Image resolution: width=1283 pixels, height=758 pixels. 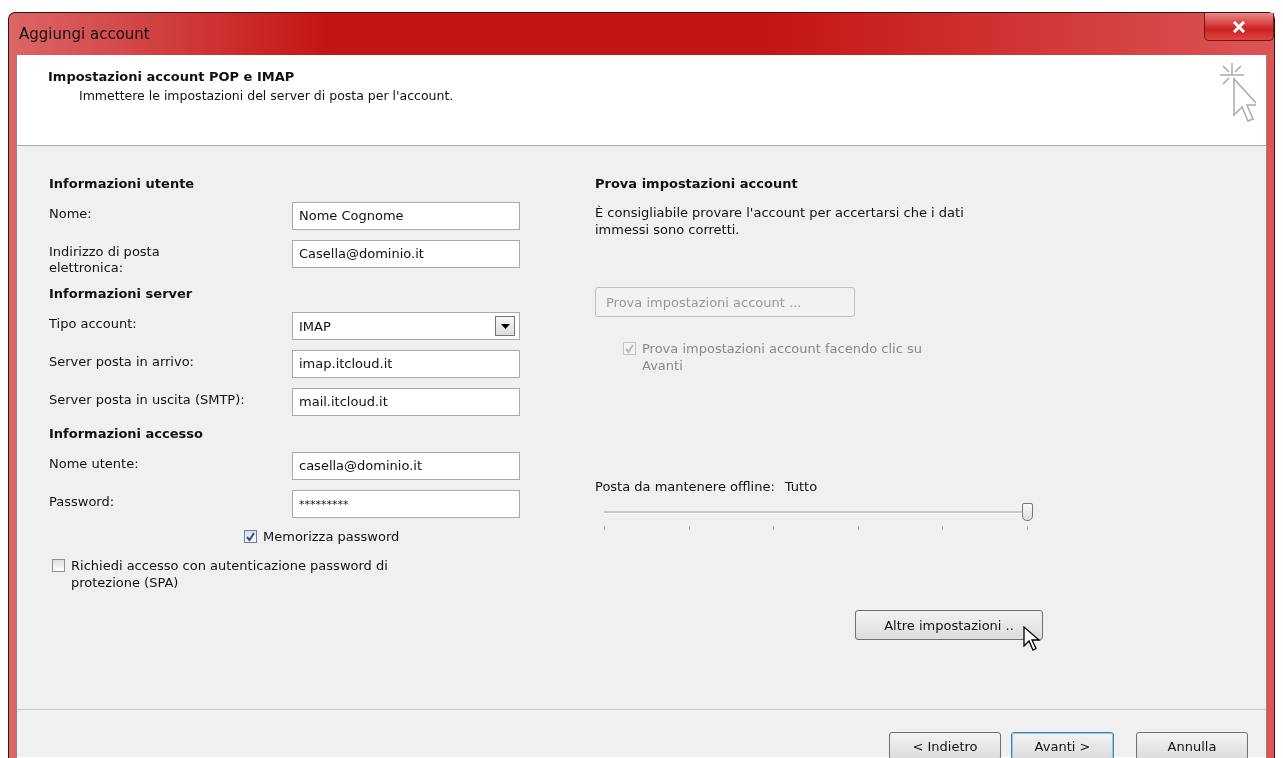 What do you see at coordinates (230, 574) in the screenshot?
I see `checkbox-label: Richiedi accesso con autenticazione password di protezione (SPA)` at bounding box center [230, 574].